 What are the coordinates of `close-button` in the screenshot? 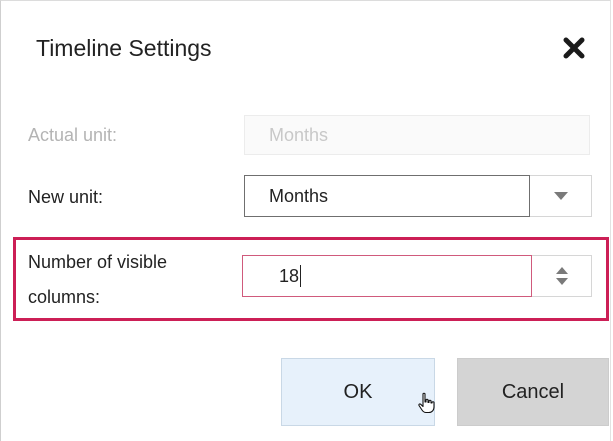 It's located at (574, 48).